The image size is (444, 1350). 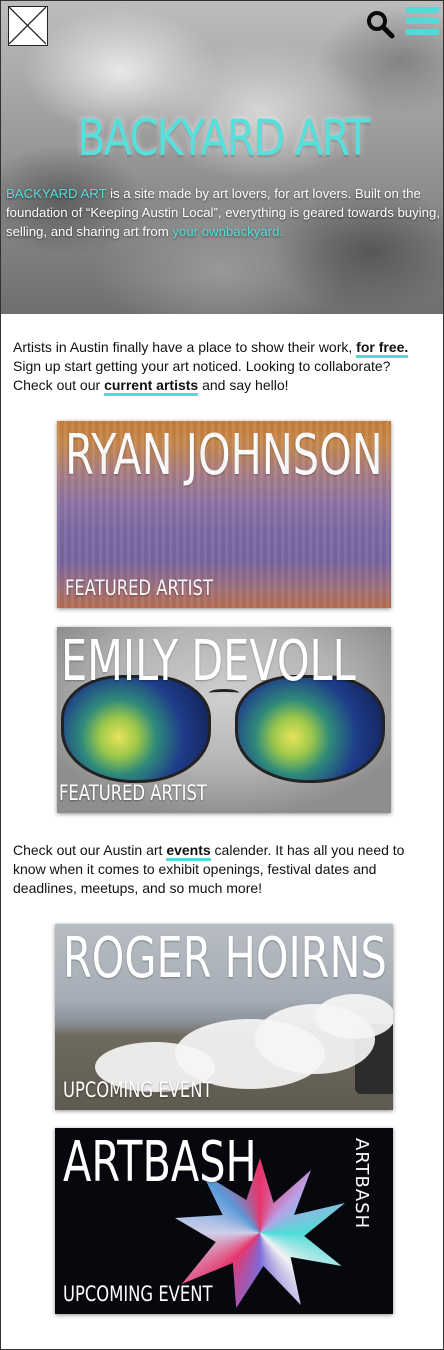 What do you see at coordinates (56, 193) in the screenshot?
I see `brand-name: BACKYARD ART` at bounding box center [56, 193].